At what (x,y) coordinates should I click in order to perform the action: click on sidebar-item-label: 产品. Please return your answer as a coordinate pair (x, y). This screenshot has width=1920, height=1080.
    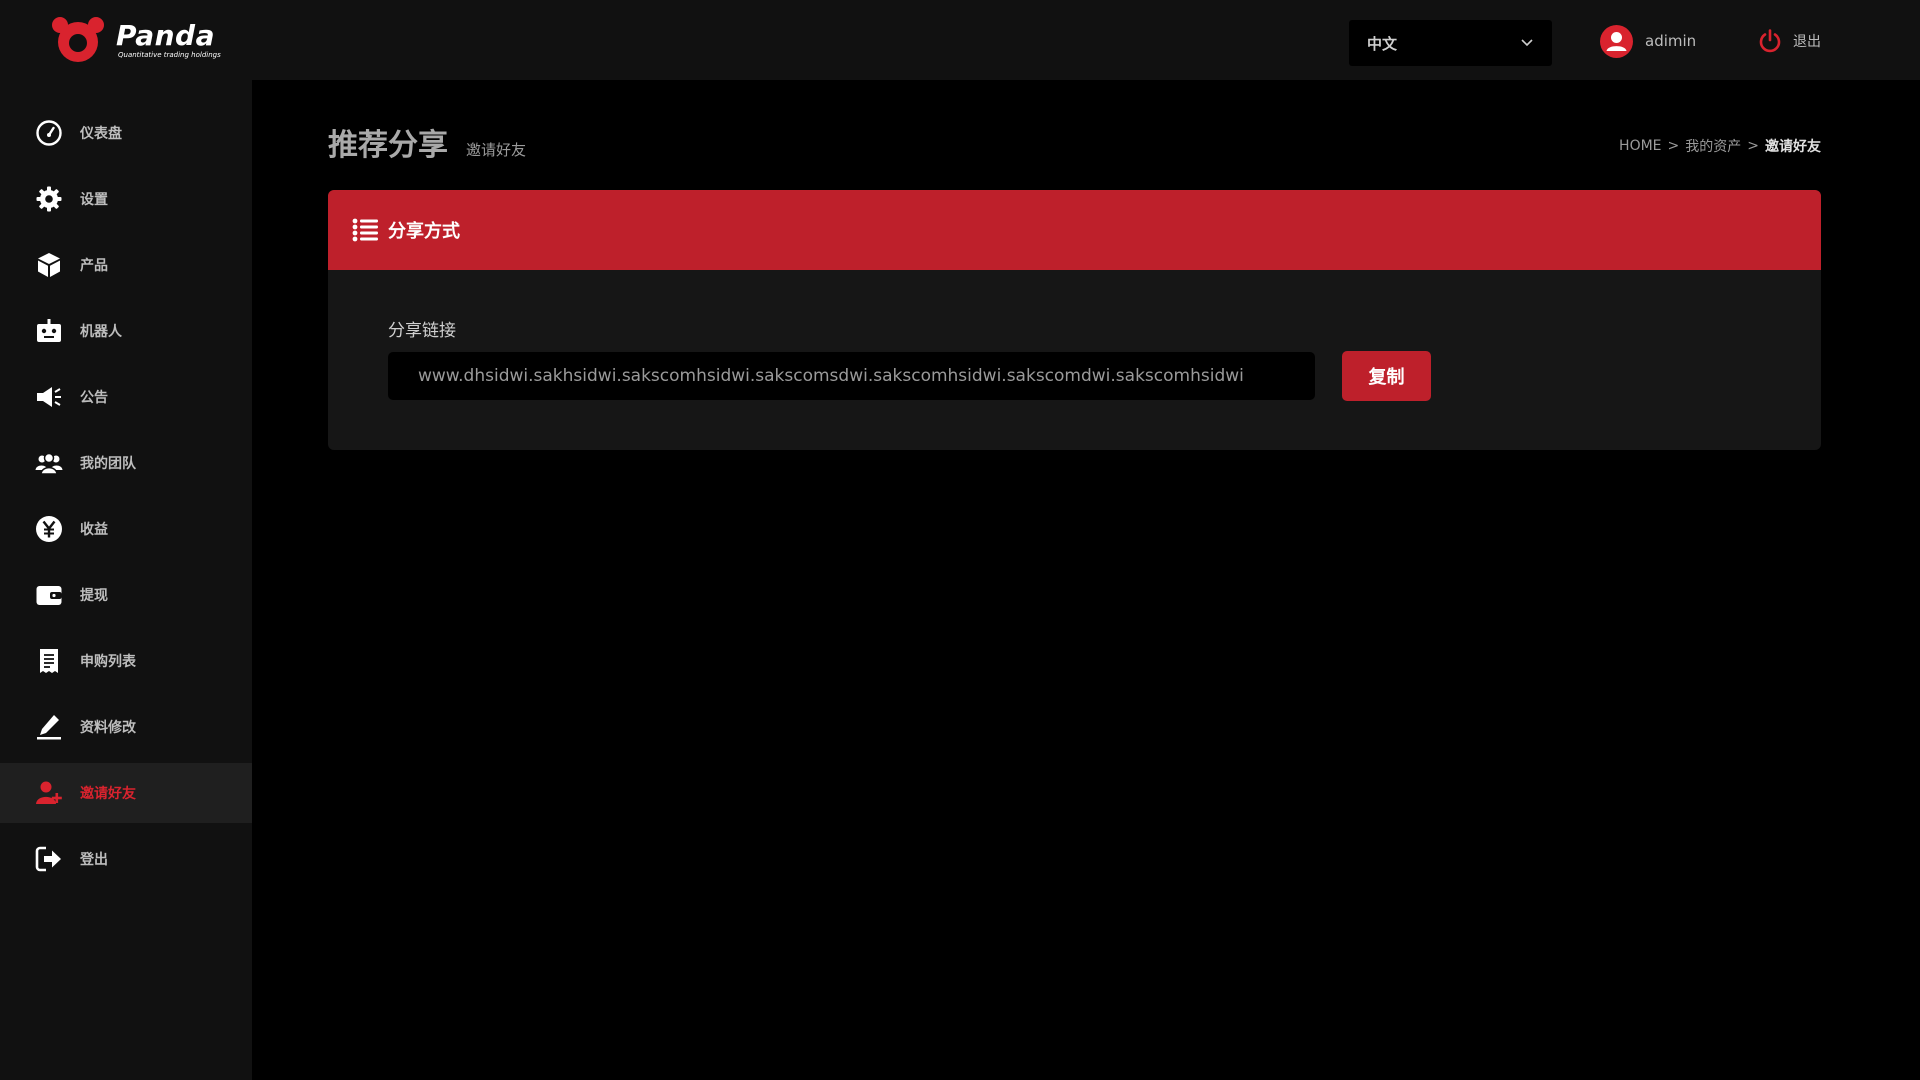
    Looking at the image, I should click on (94, 266).